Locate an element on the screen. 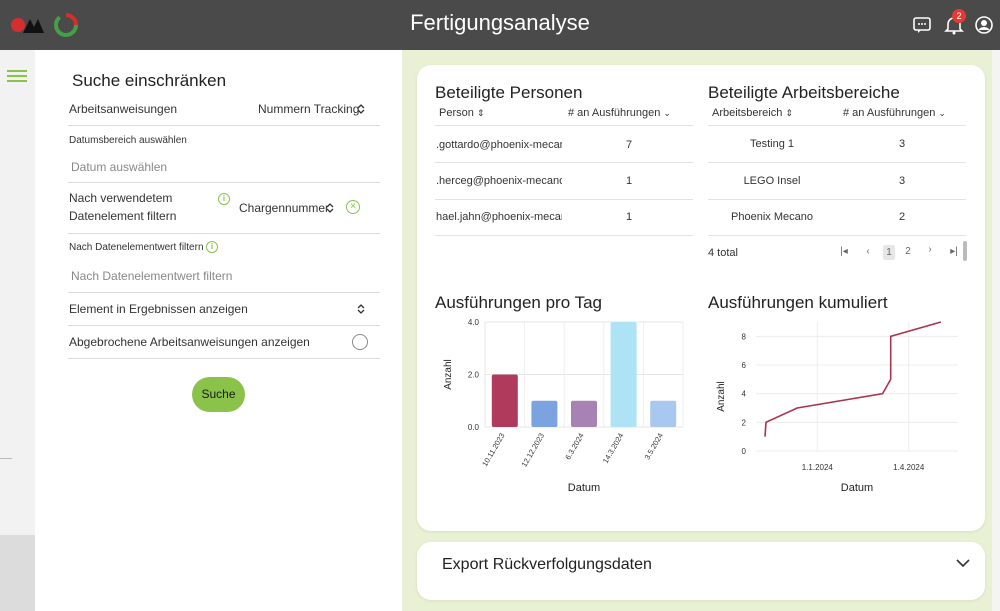  data-element-select: Chargennummer is located at coordinates (284, 208).